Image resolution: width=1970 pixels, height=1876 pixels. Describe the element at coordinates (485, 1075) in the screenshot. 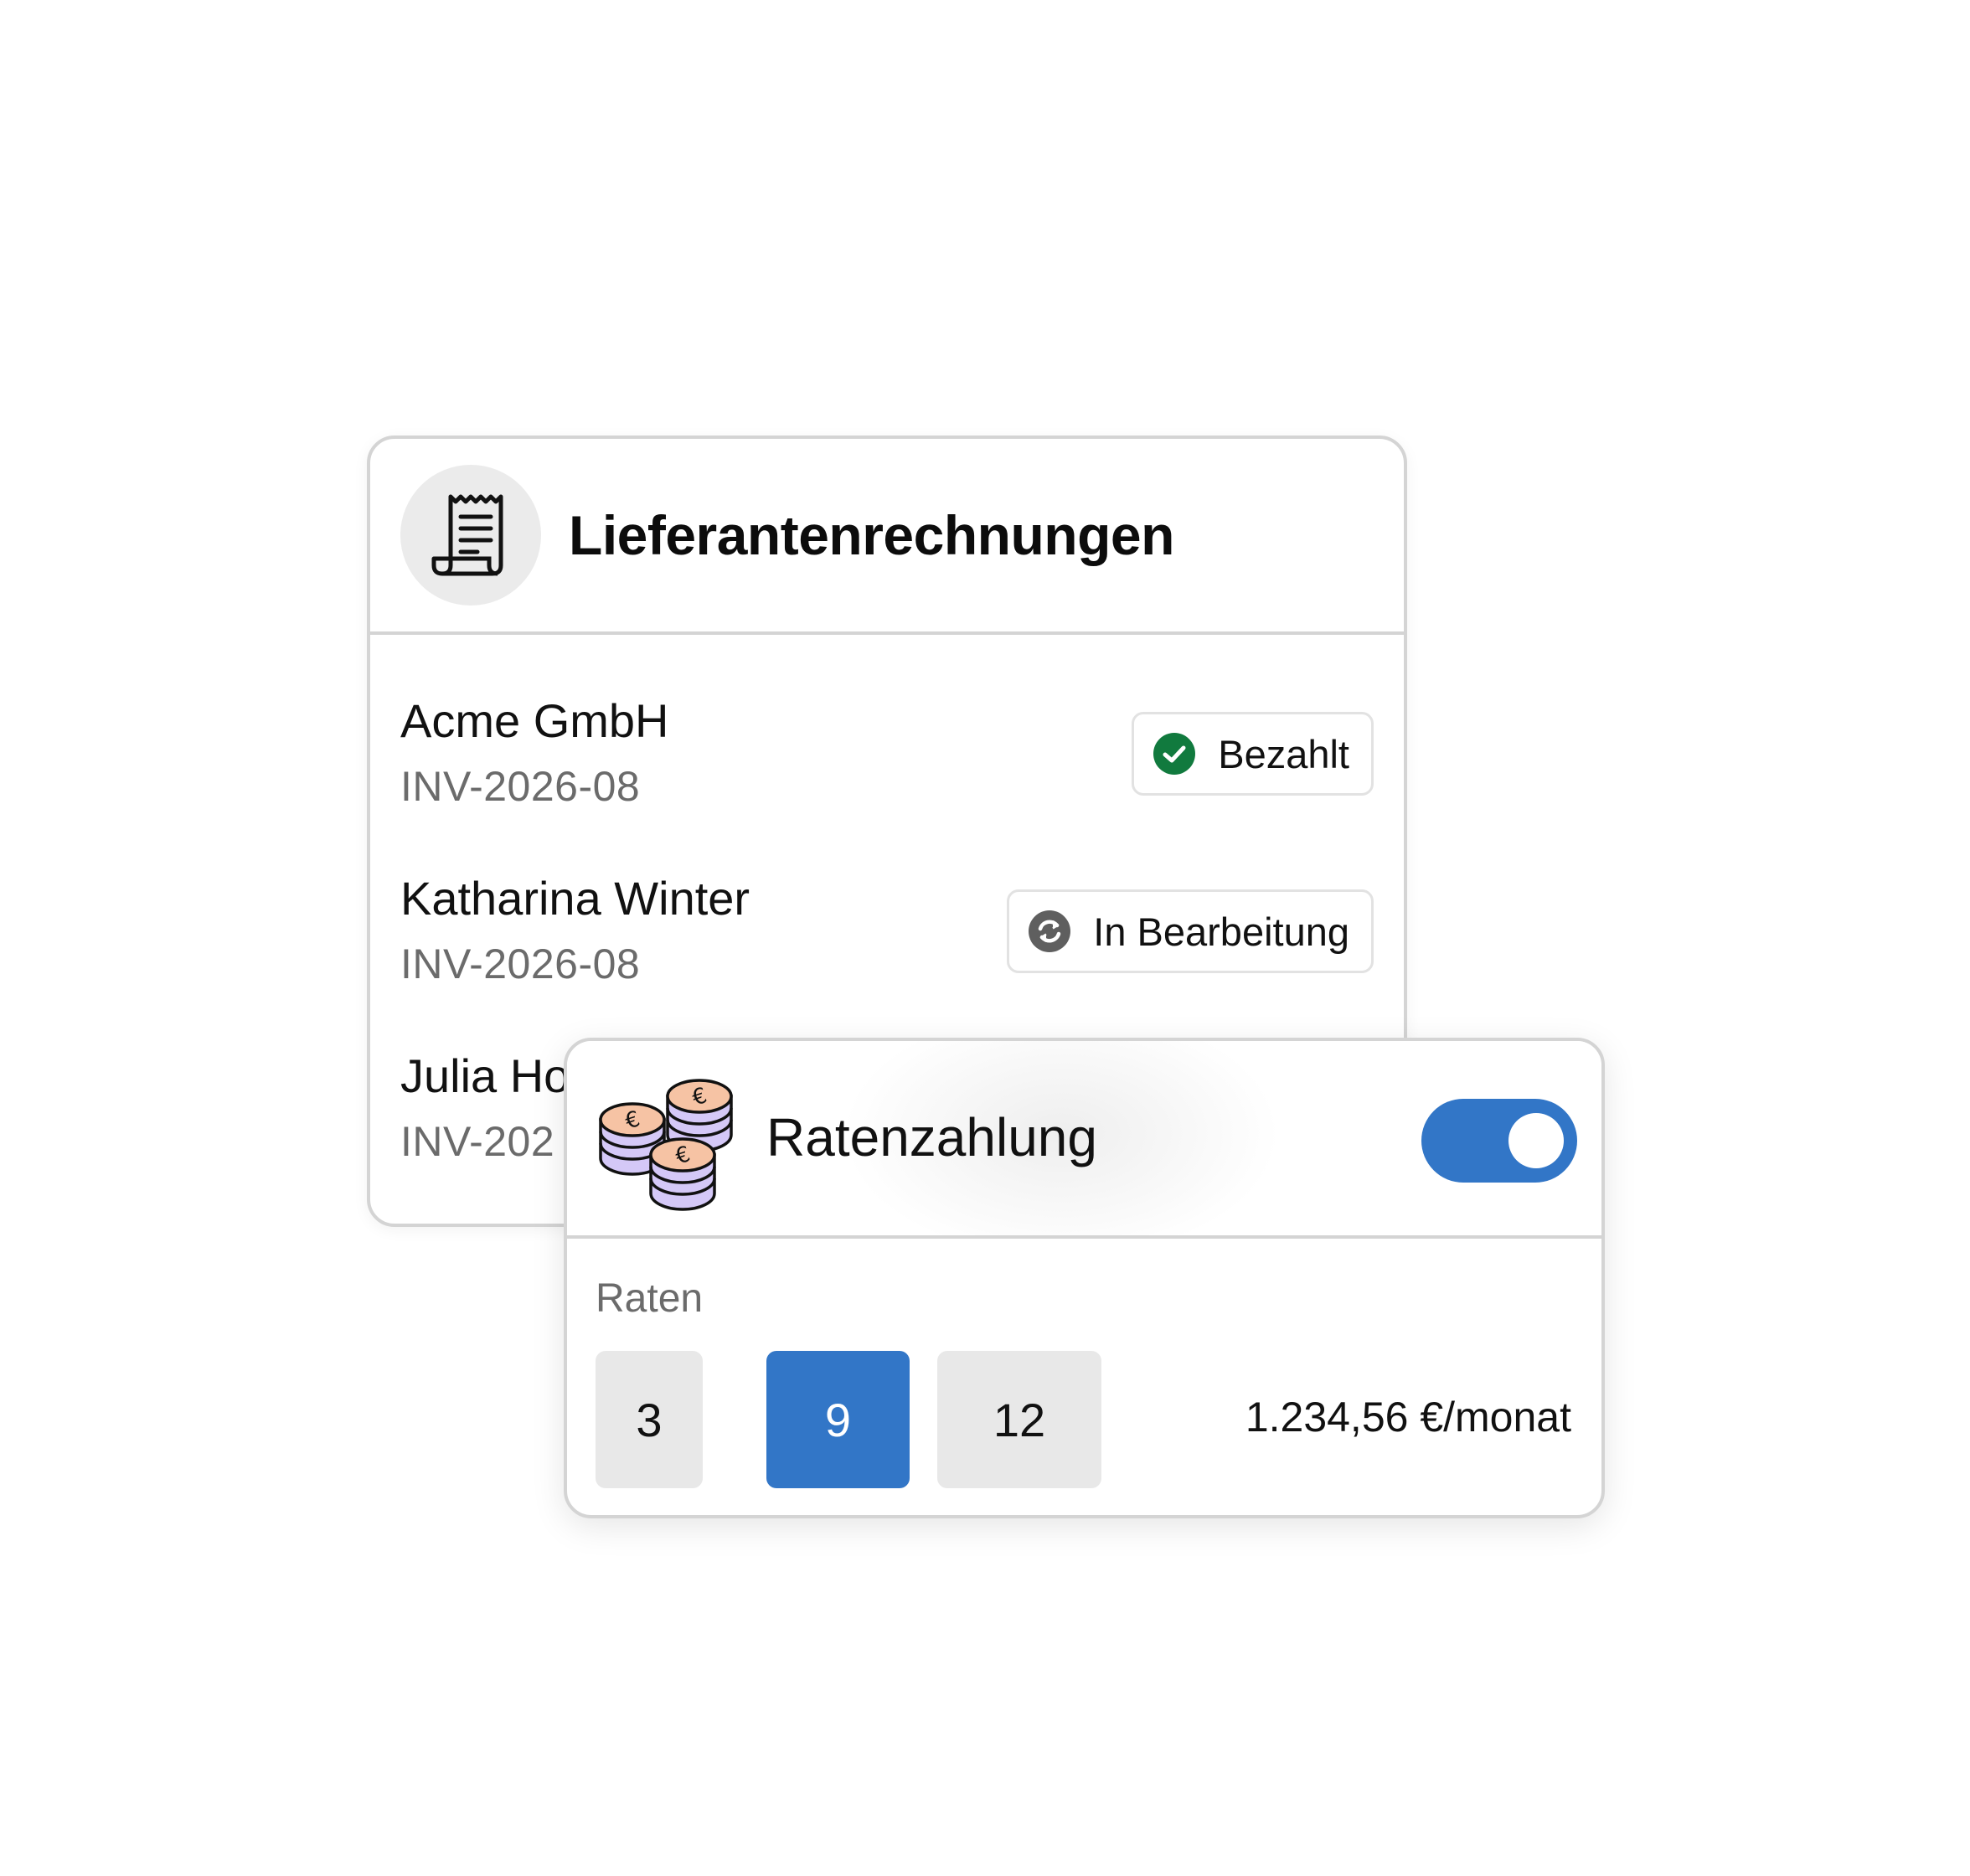

I see `invoice-supplier-name: Julia Ho` at that location.